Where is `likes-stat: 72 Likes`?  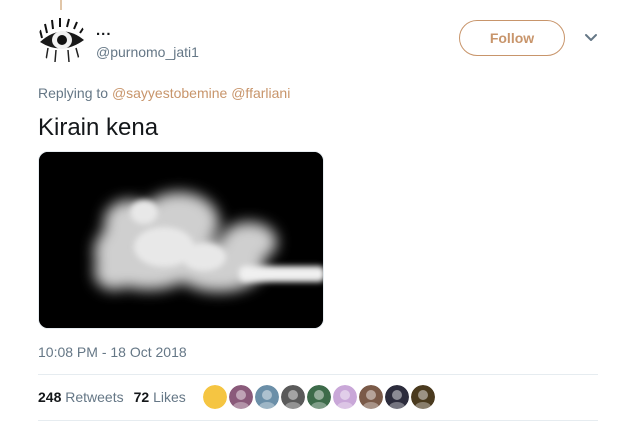 likes-stat: 72 Likes is located at coordinates (160, 397).